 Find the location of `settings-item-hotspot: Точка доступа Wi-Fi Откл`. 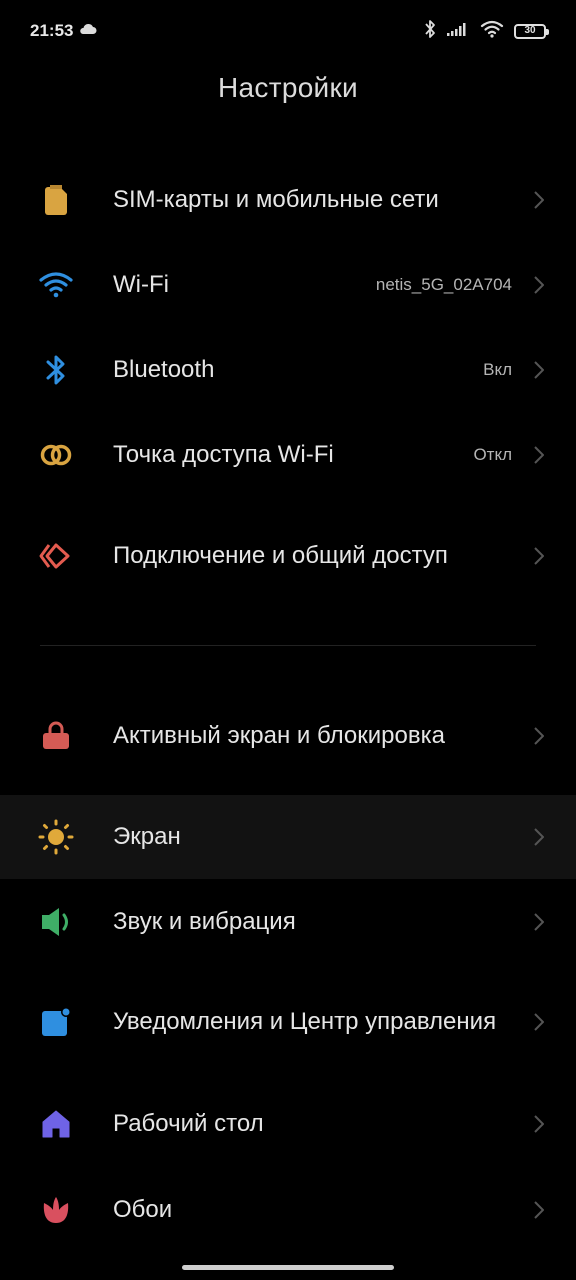

settings-item-hotspot: Точка доступа Wi-Fi Откл is located at coordinates (288, 455).